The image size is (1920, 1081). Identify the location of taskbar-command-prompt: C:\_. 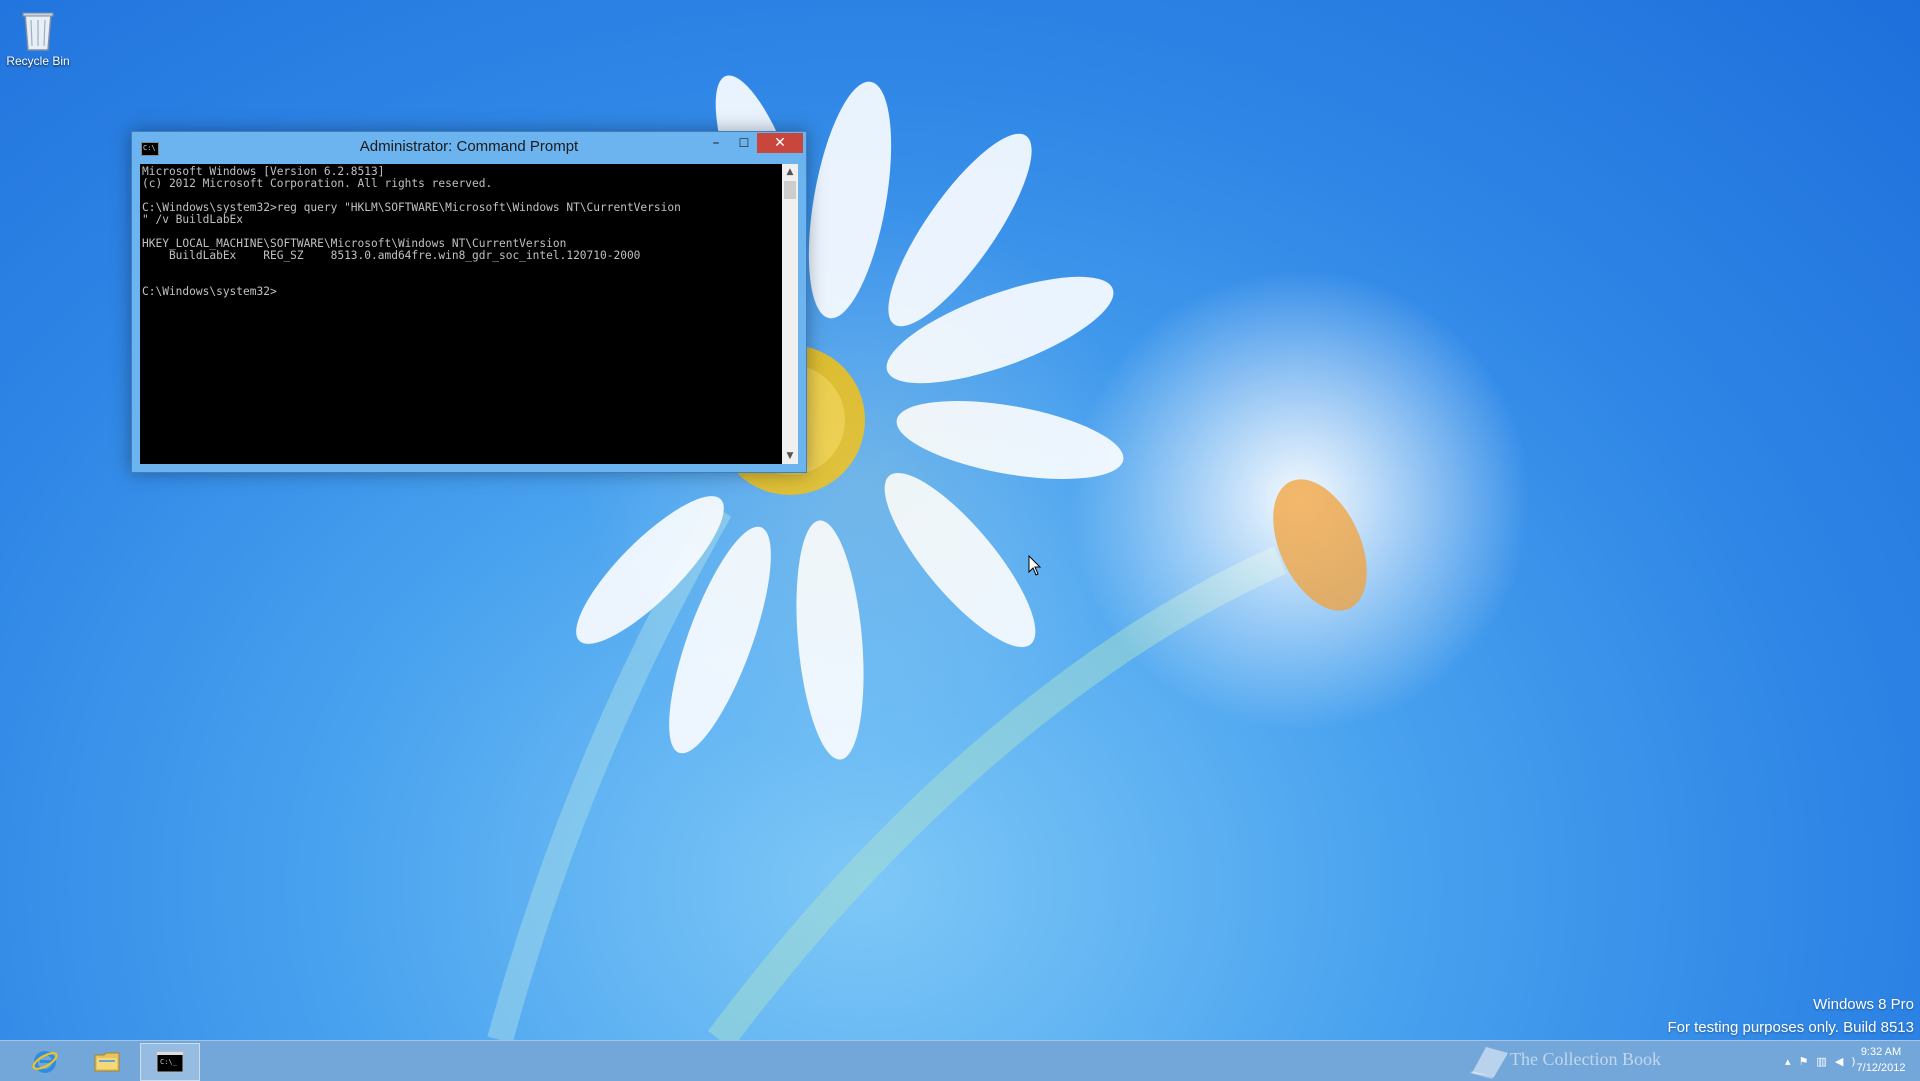
(170, 1062).